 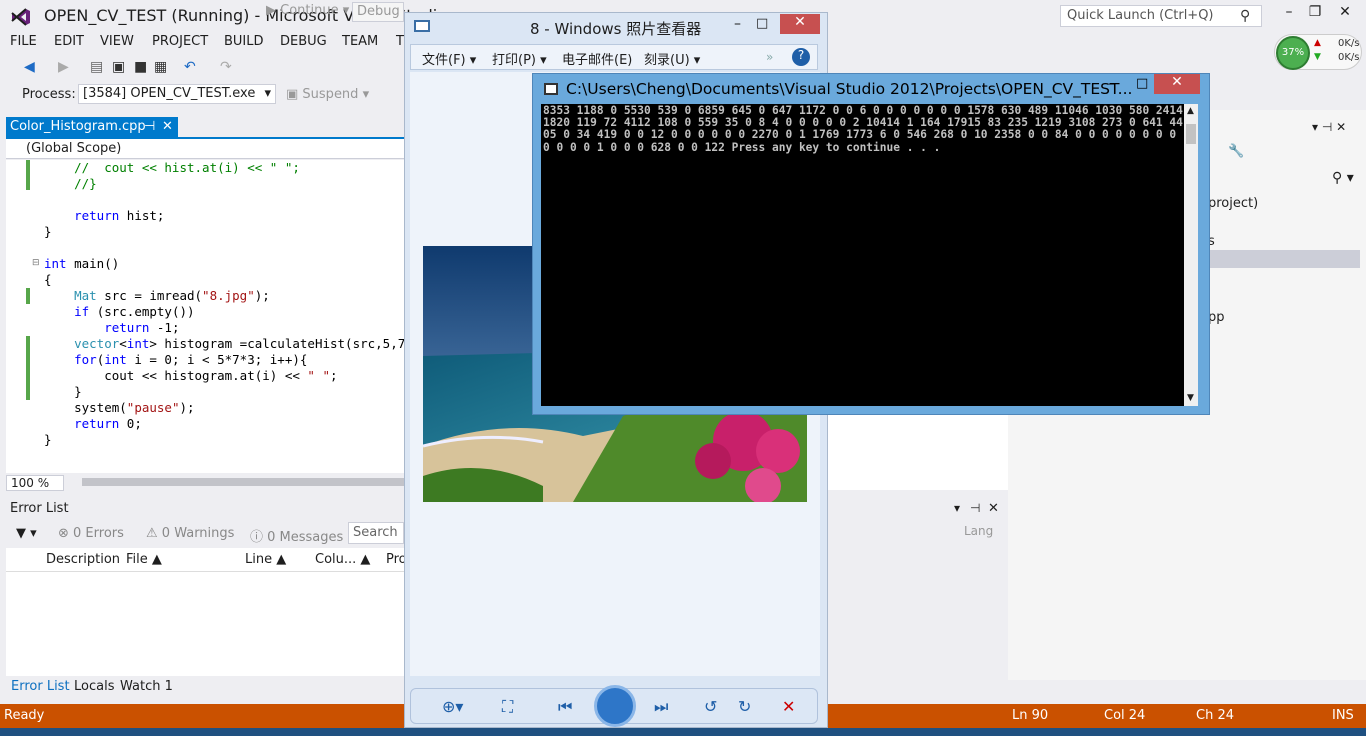 What do you see at coordinates (180, 41) in the screenshot?
I see `menu-project: PROJECT` at bounding box center [180, 41].